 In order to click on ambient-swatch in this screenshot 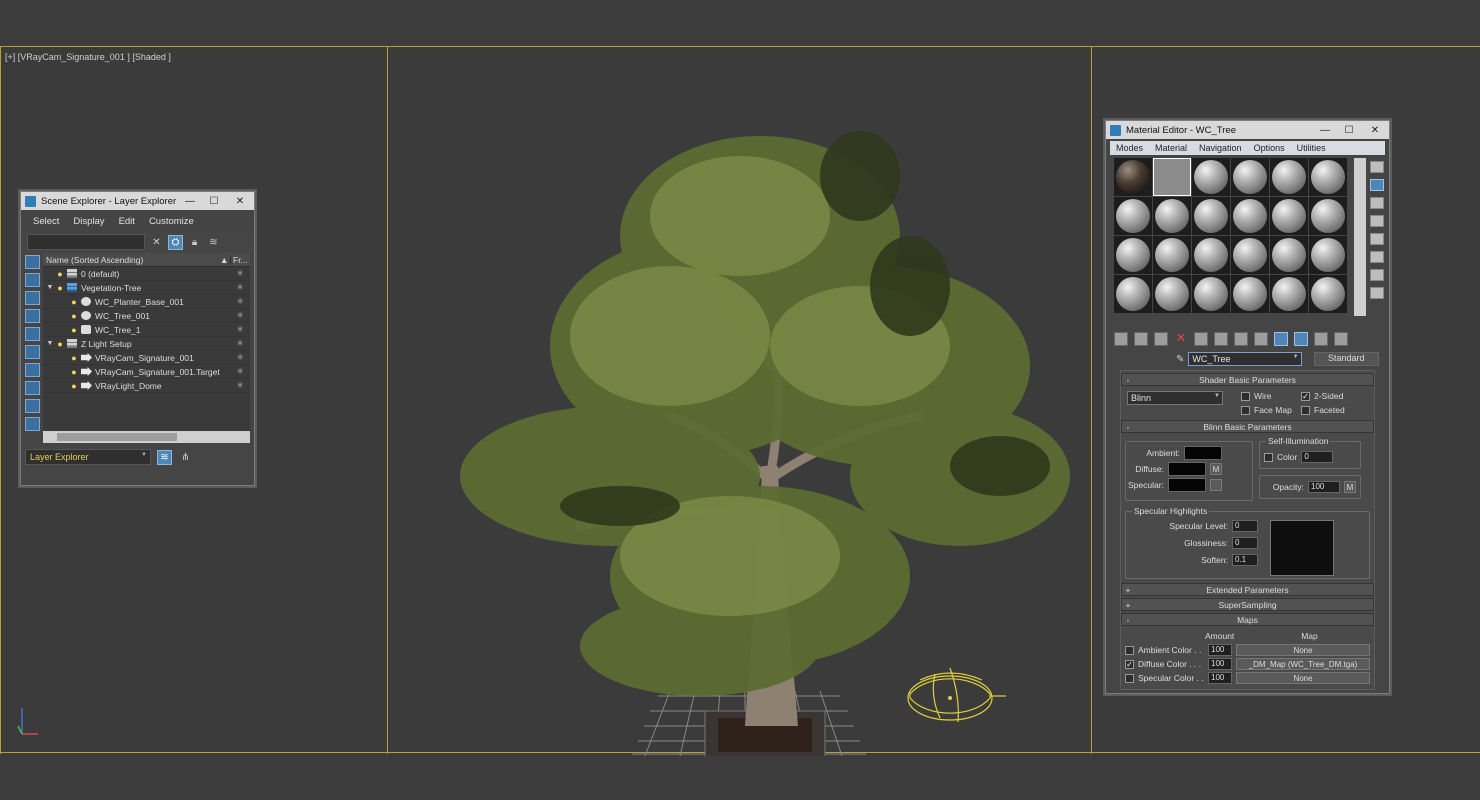, I will do `click(1202, 453)`.